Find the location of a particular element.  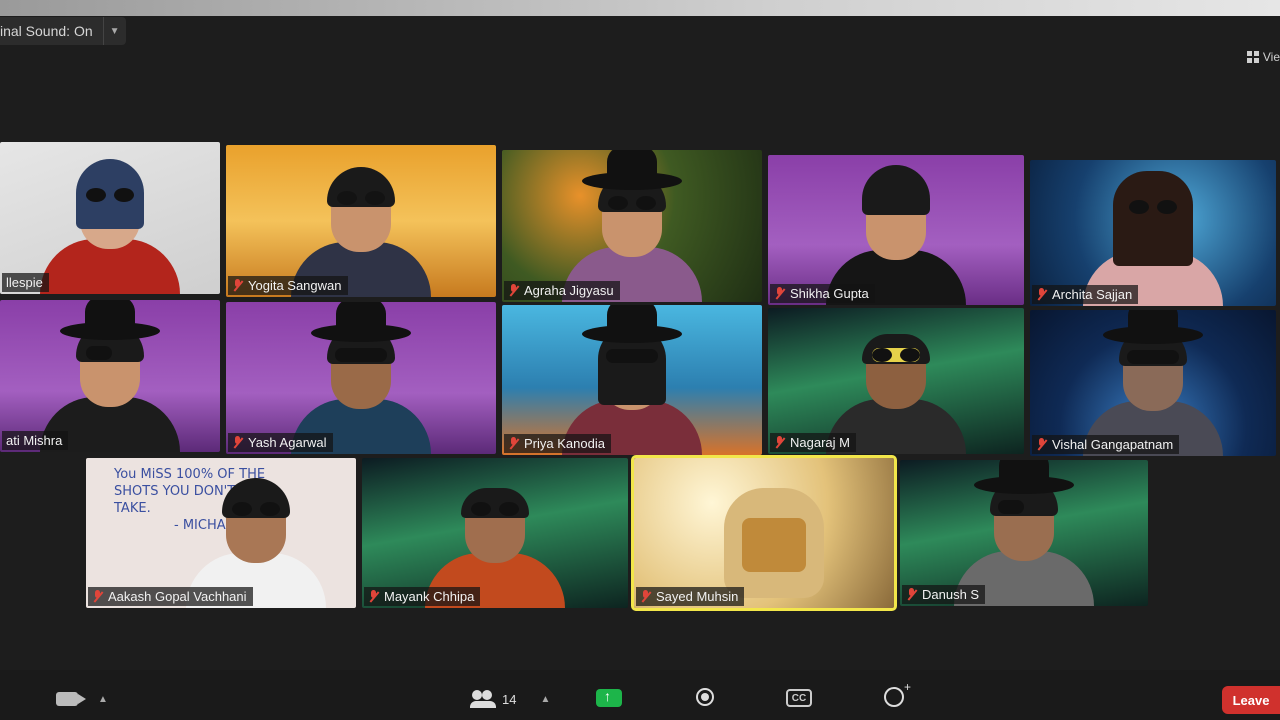

participant-nametag: ati Mishra is located at coordinates (35, 440).